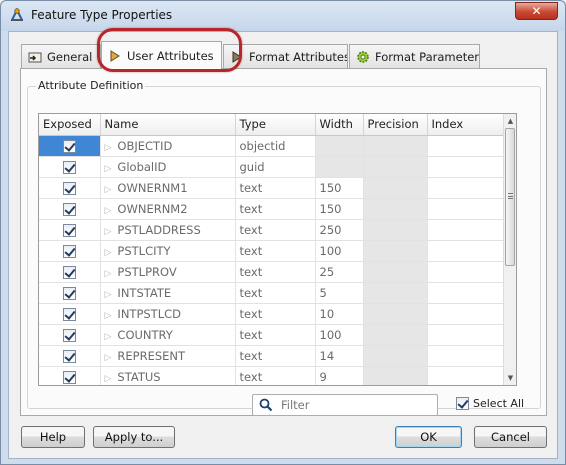 This screenshot has height=465, width=566. I want to click on width-cell: 100, so click(339, 251).